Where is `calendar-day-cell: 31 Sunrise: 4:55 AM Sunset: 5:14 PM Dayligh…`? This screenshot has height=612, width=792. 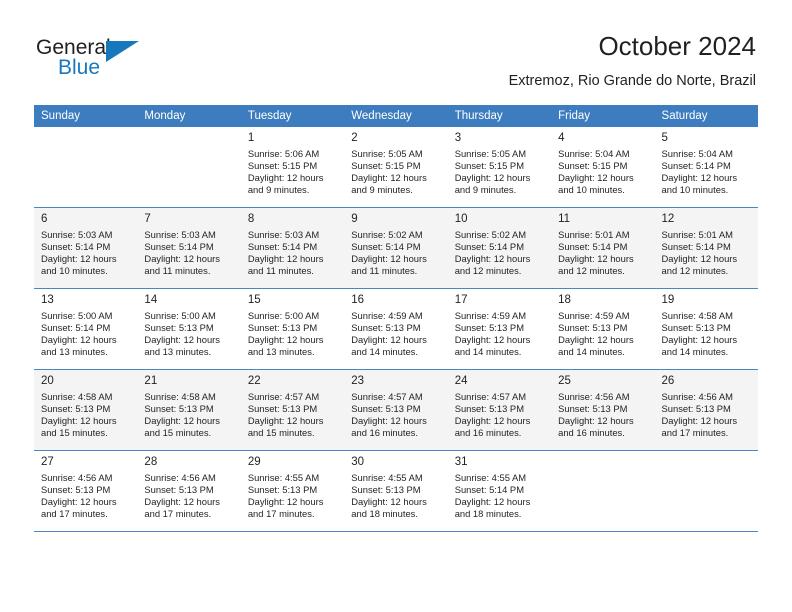 calendar-day-cell: 31 Sunrise: 4:55 AM Sunset: 5:14 PM Dayligh… is located at coordinates (499, 491).